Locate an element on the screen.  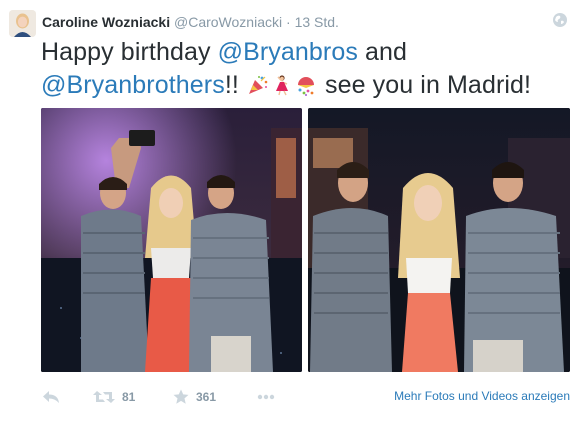
retweet-icon is located at coordinates (104, 397).